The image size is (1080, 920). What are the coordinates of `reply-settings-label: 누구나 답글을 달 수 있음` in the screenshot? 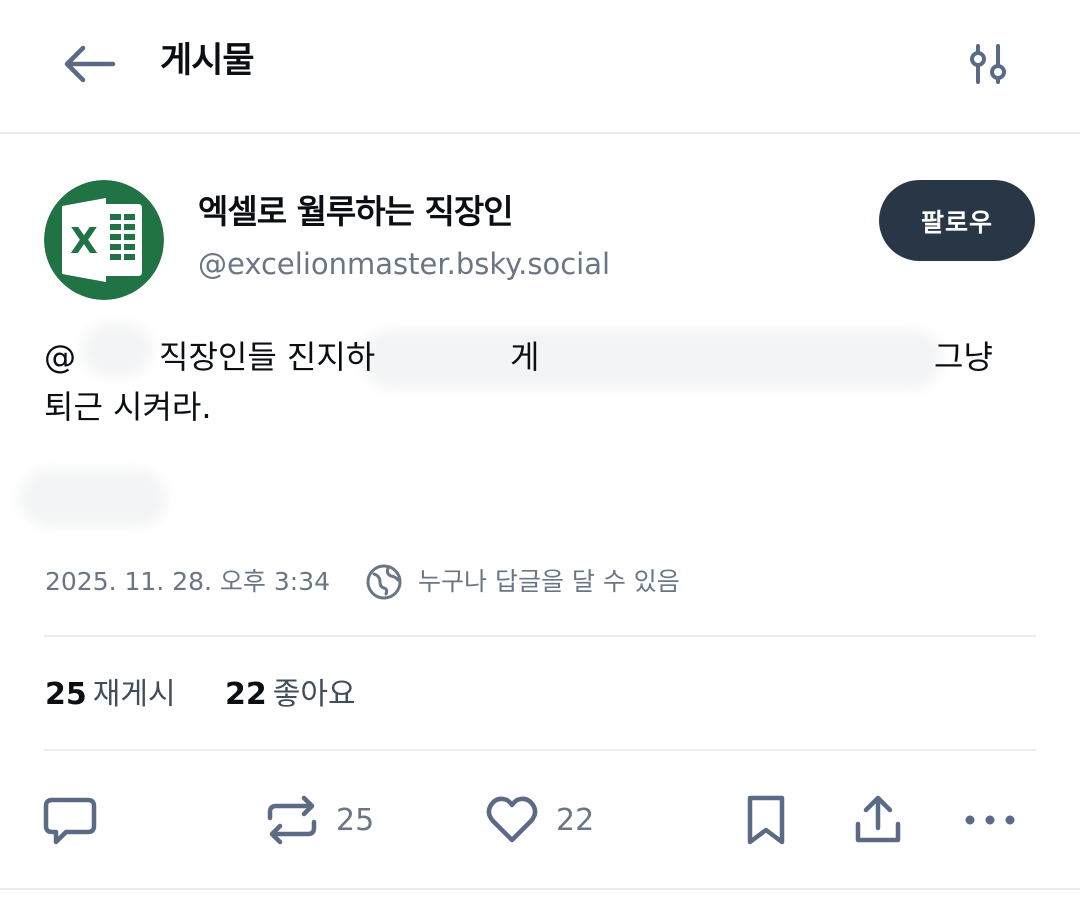 It's located at (549, 582).